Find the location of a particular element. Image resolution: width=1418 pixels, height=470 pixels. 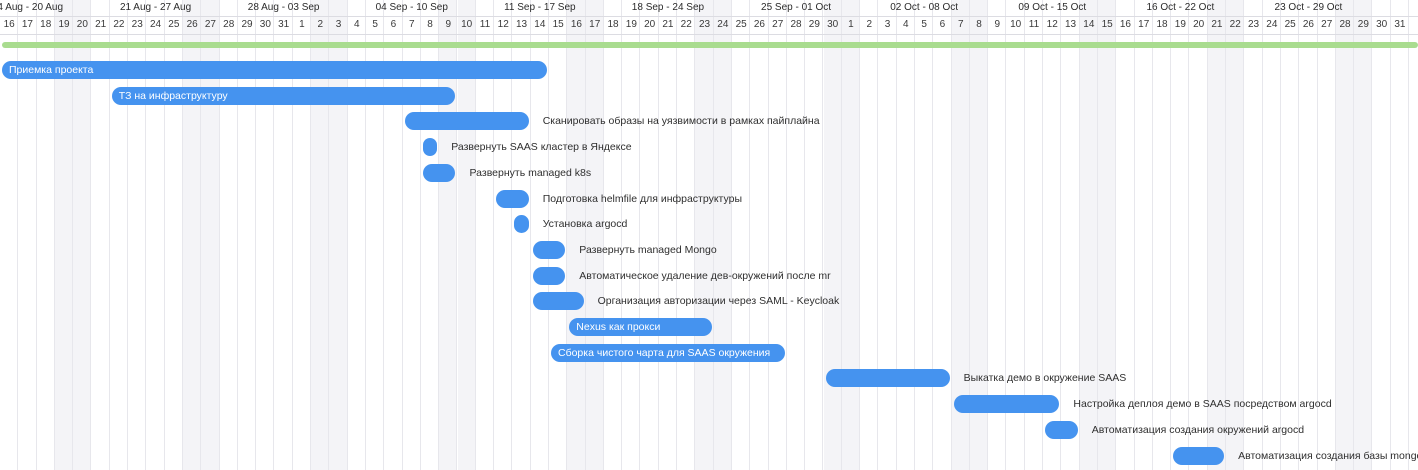

task-label: Nexus как прокси is located at coordinates (618, 327).